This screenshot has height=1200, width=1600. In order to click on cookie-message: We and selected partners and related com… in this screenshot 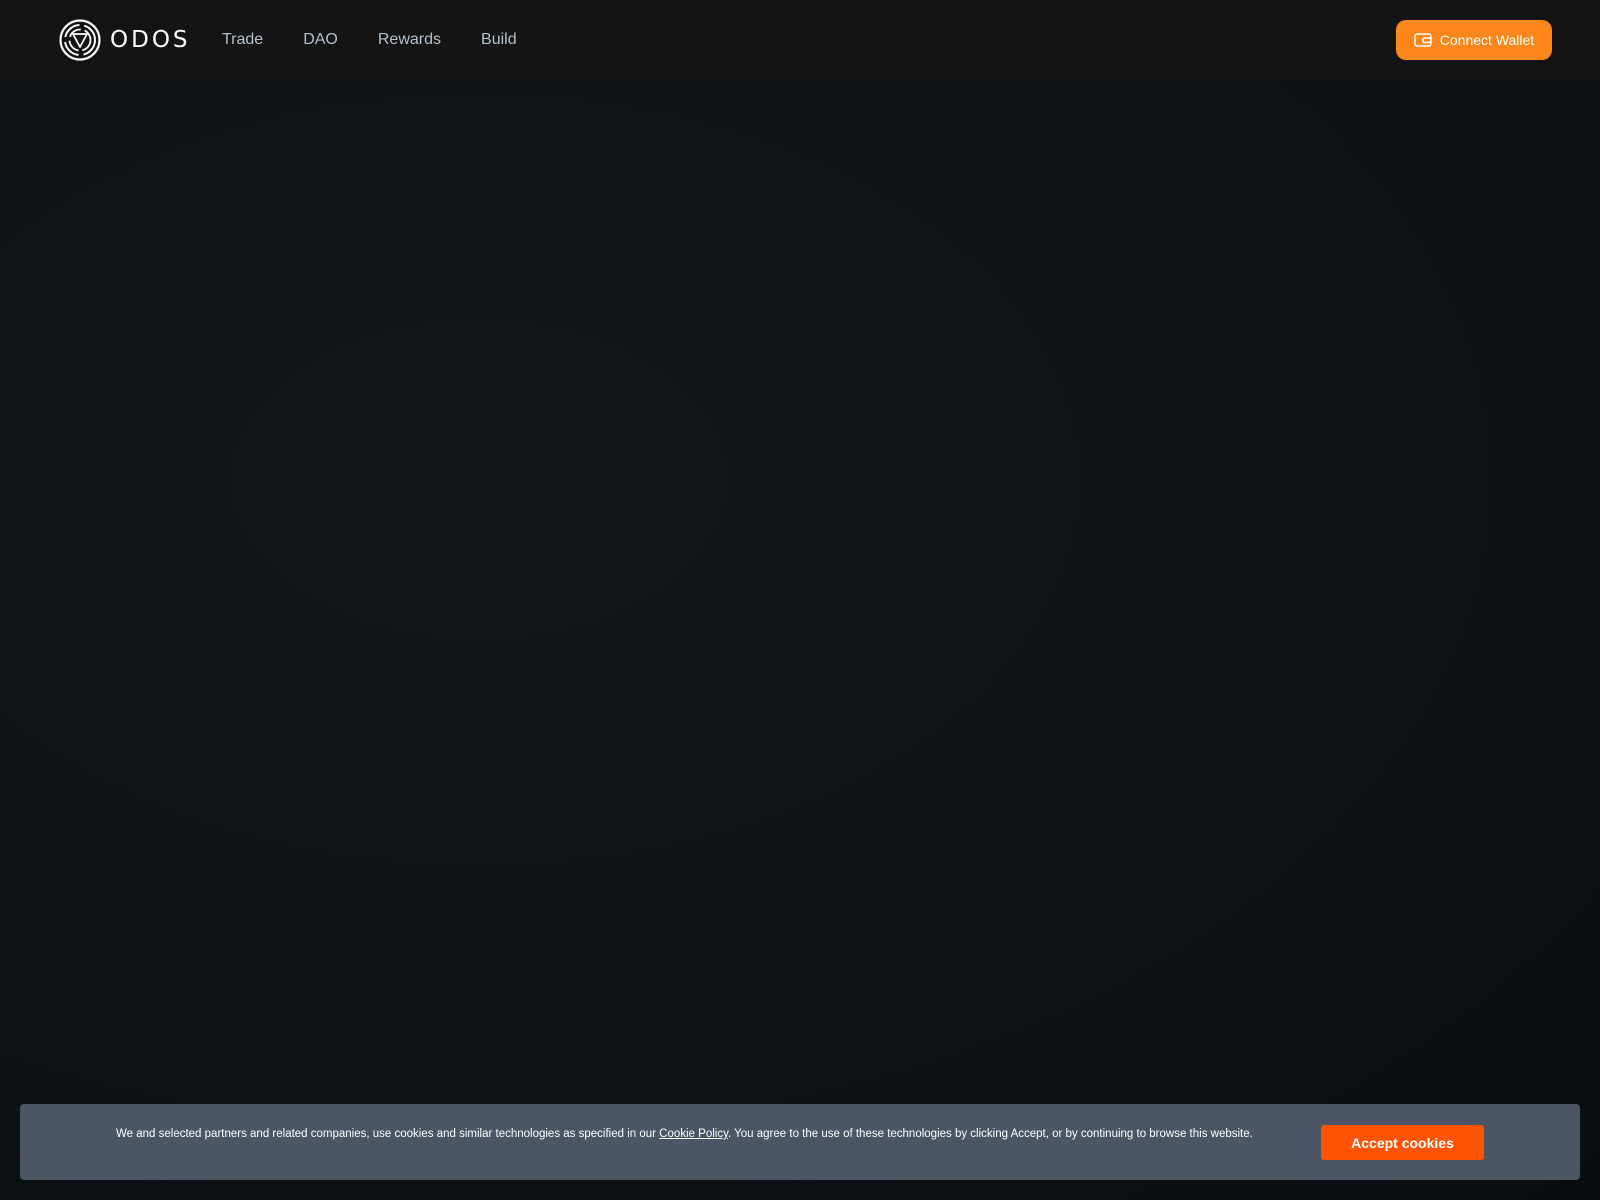, I will do `click(691, 1134)`.